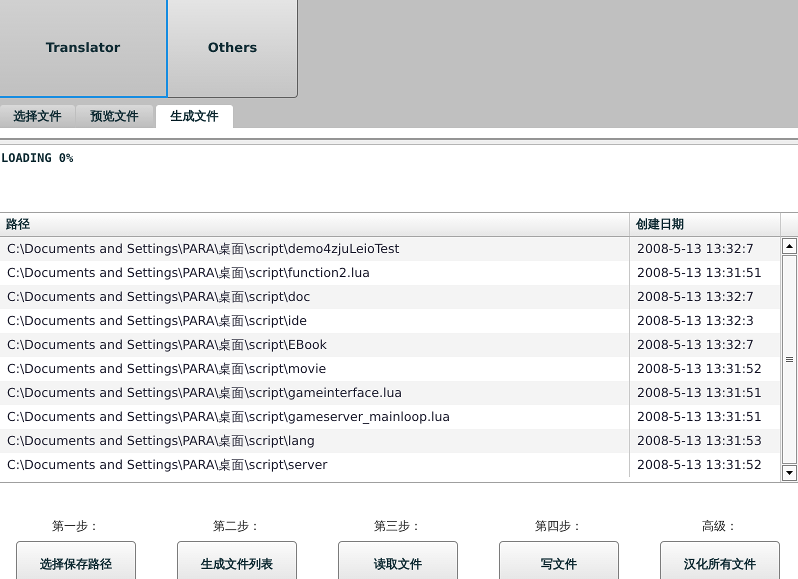 The width and height of the screenshot is (798, 579). What do you see at coordinates (237, 526) in the screenshot?
I see `step-label: 第二步：` at bounding box center [237, 526].